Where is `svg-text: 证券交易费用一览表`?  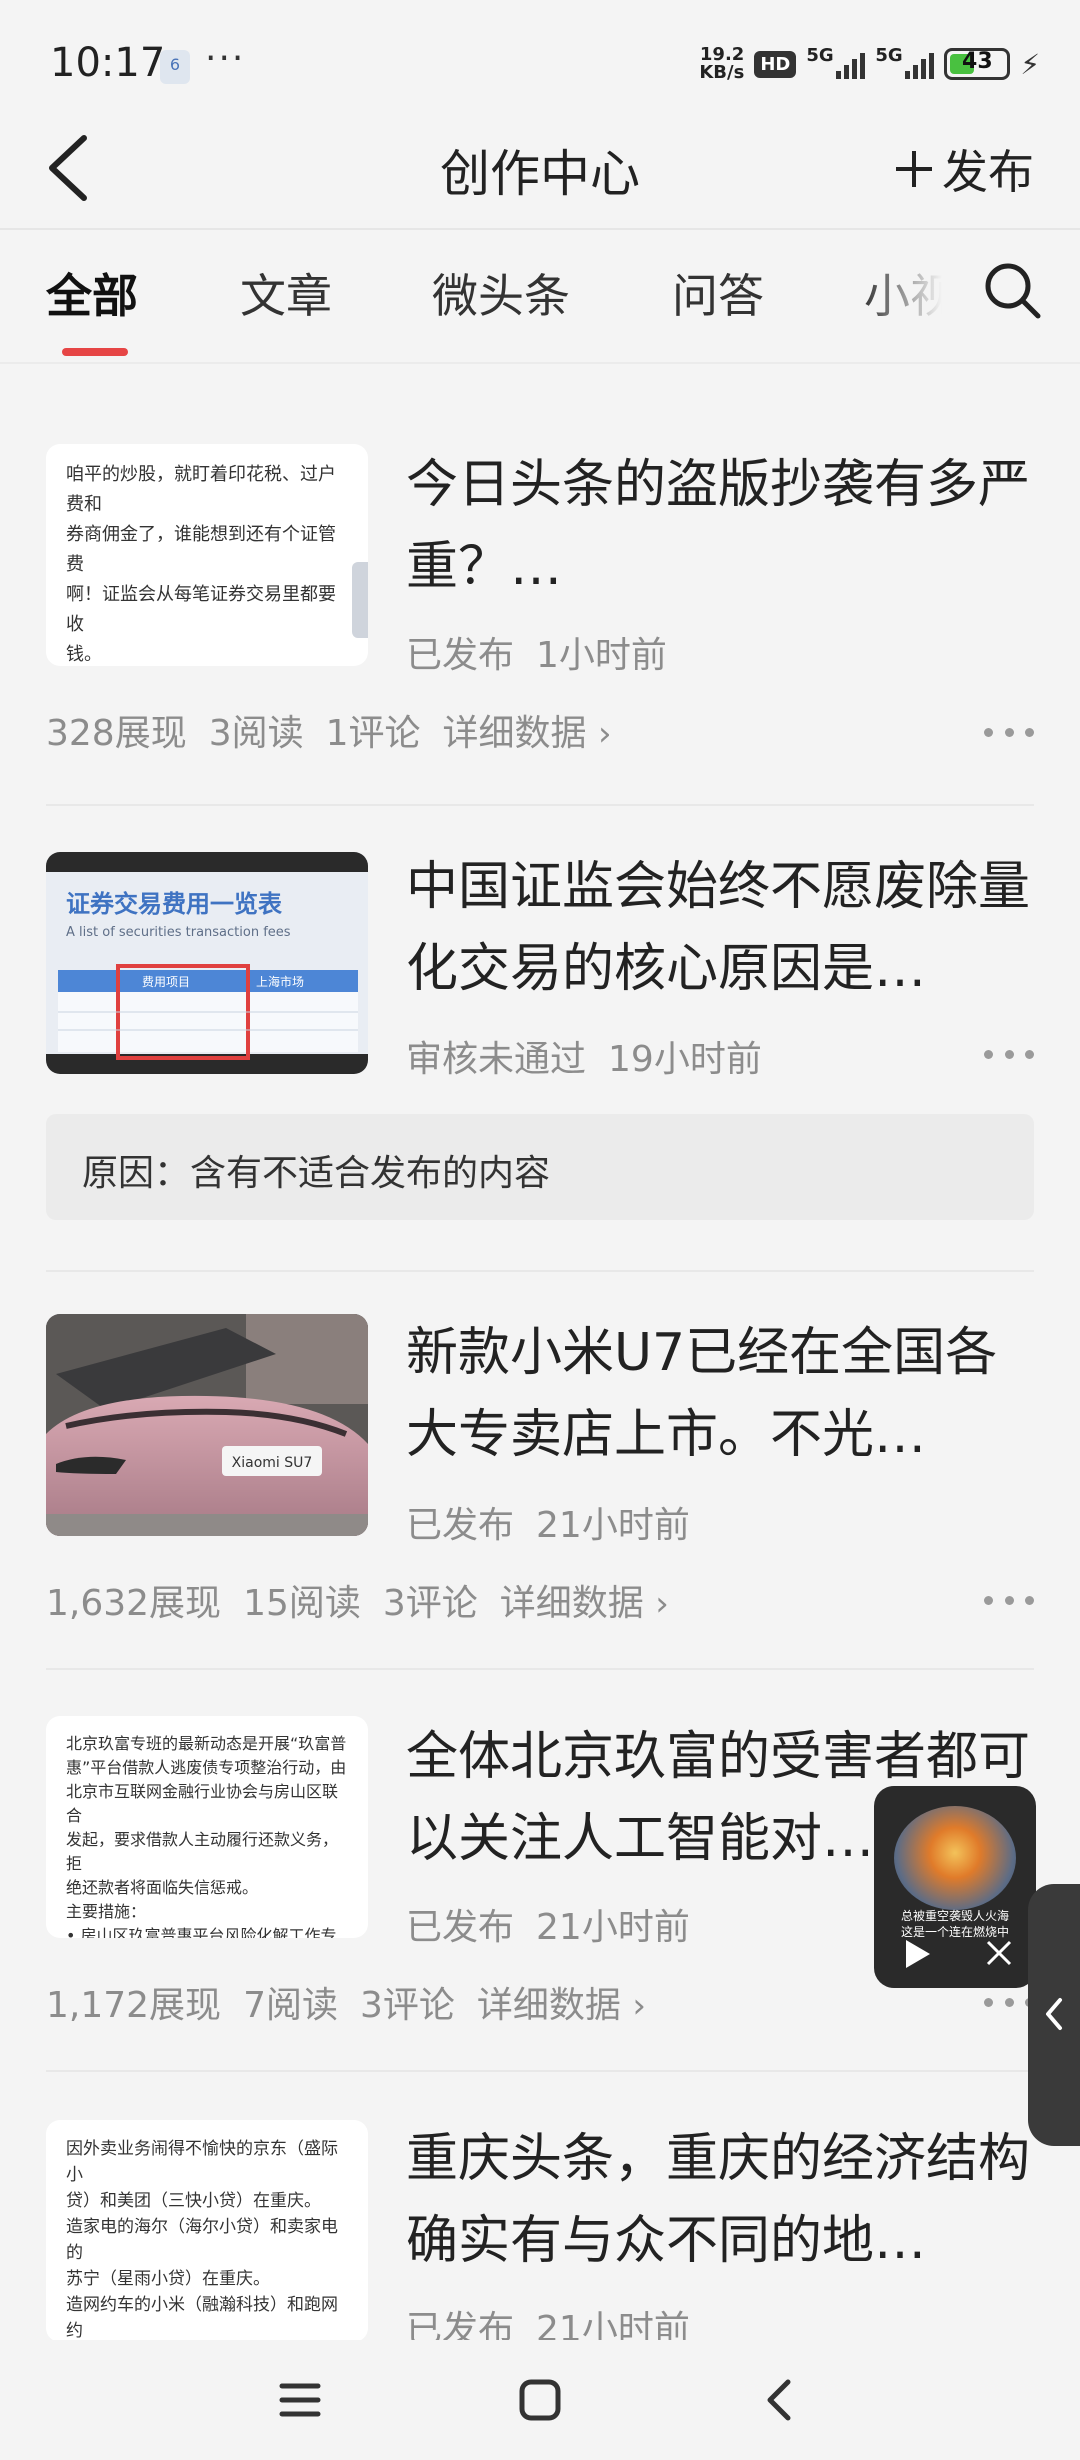
svg-text: 证券交易费用一览表 is located at coordinates (174, 904).